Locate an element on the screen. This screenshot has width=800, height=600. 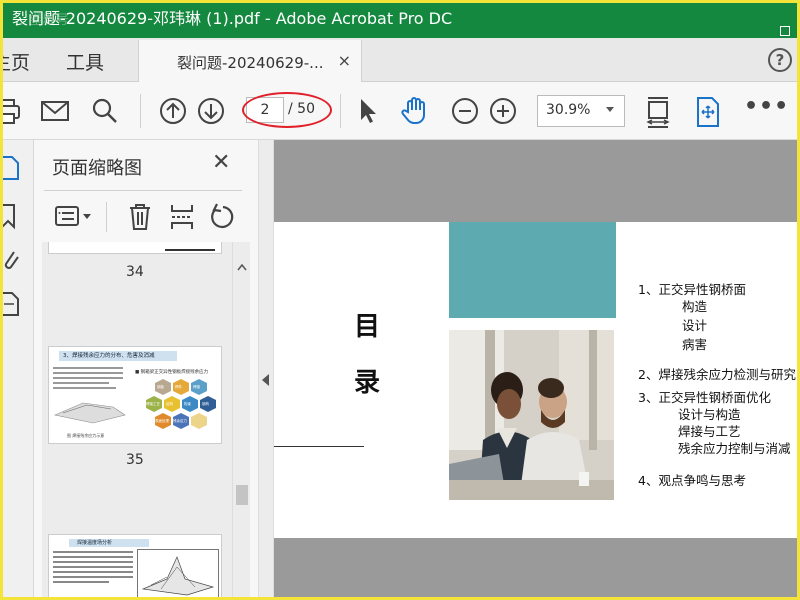
tab-close-icon: × is located at coordinates (344, 60).